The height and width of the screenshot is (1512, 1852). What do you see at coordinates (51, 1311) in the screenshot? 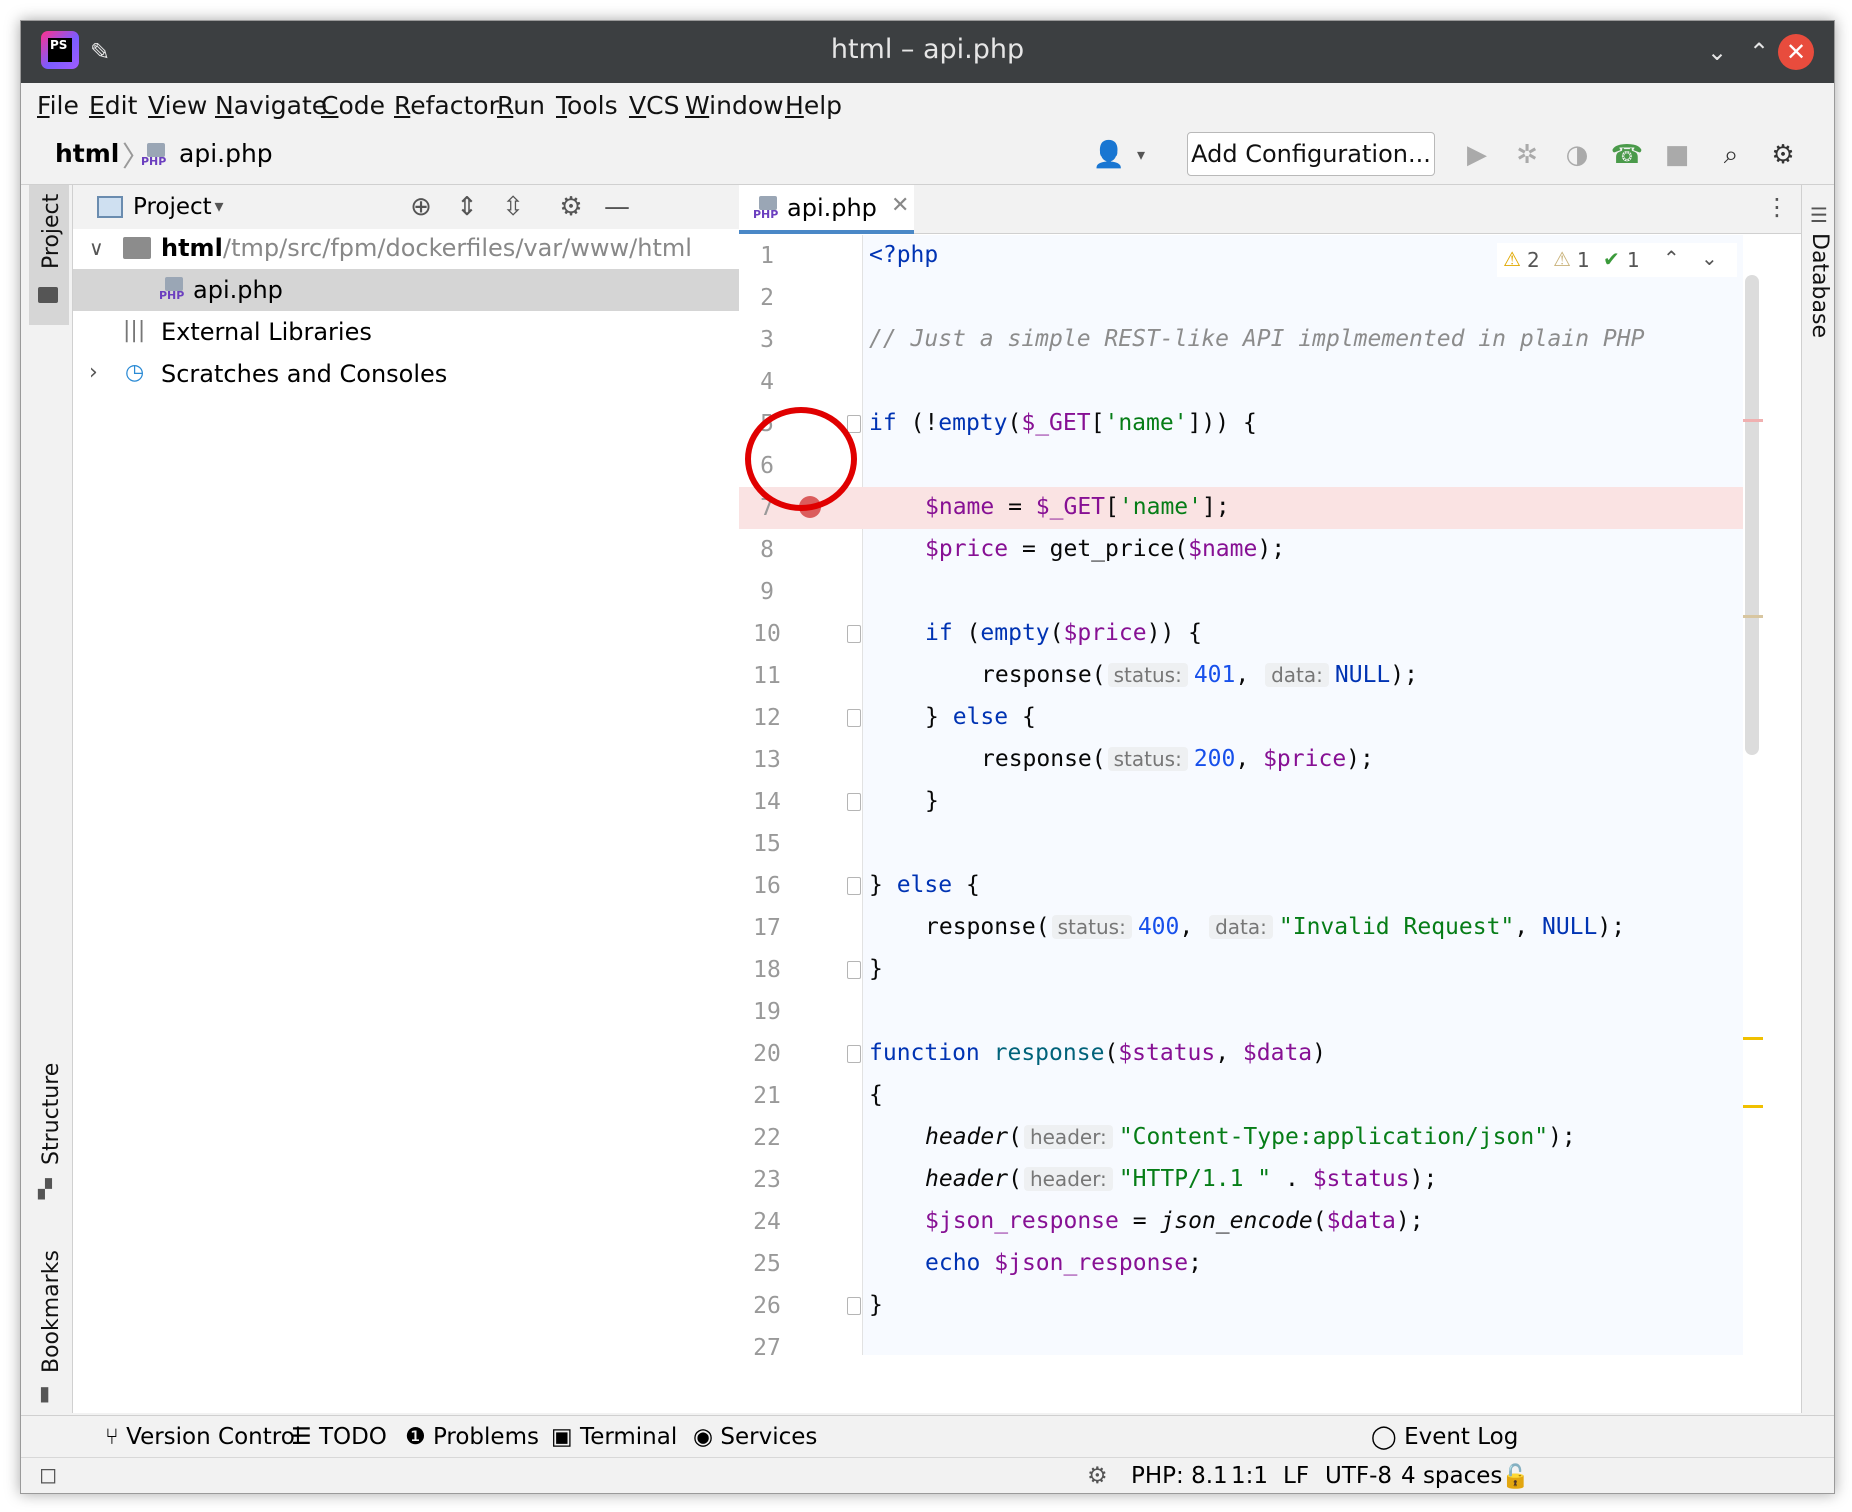
I see `bookmarks-tab: Bookmarks` at bounding box center [51, 1311].